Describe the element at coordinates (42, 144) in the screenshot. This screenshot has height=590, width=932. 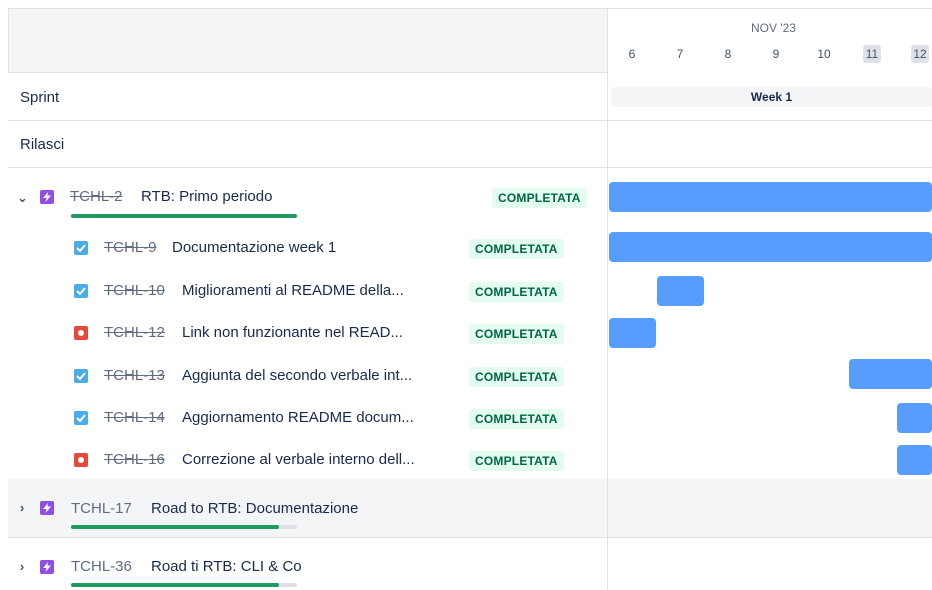
I see `releases-row-label: Rilasci` at that location.